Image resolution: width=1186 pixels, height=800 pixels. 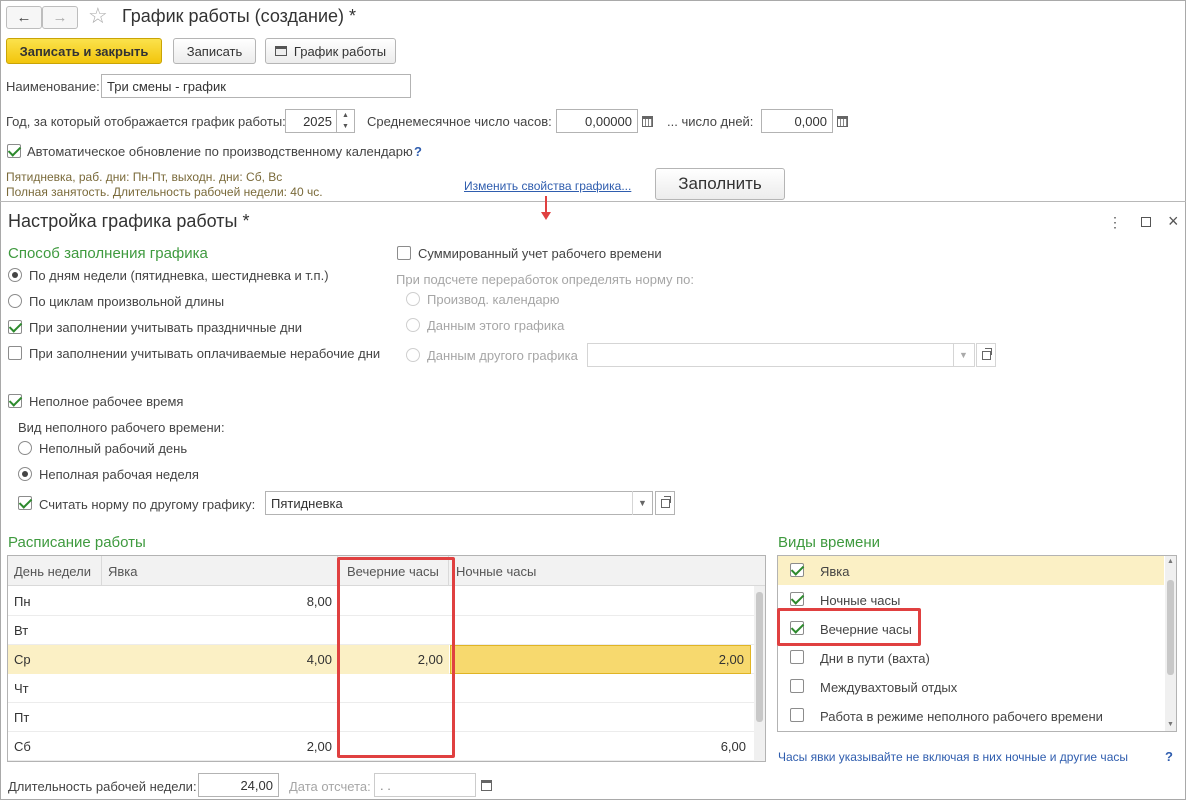 I want to click on avg-hours-label: Среднемесячное число часов:, so click(x=459, y=121).